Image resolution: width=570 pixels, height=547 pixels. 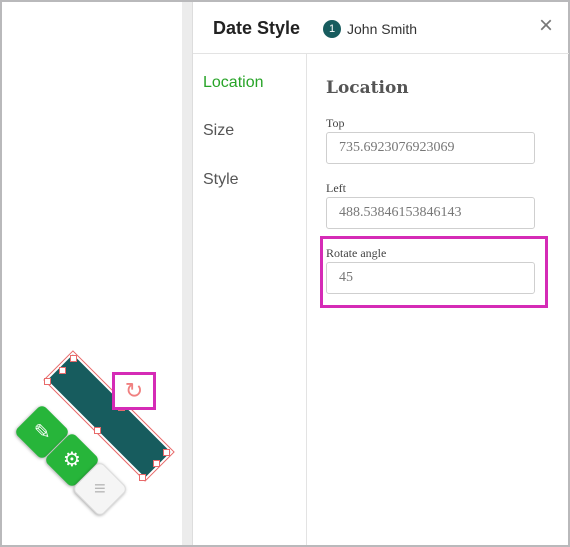 What do you see at coordinates (335, 123) in the screenshot?
I see `top-label: Top` at bounding box center [335, 123].